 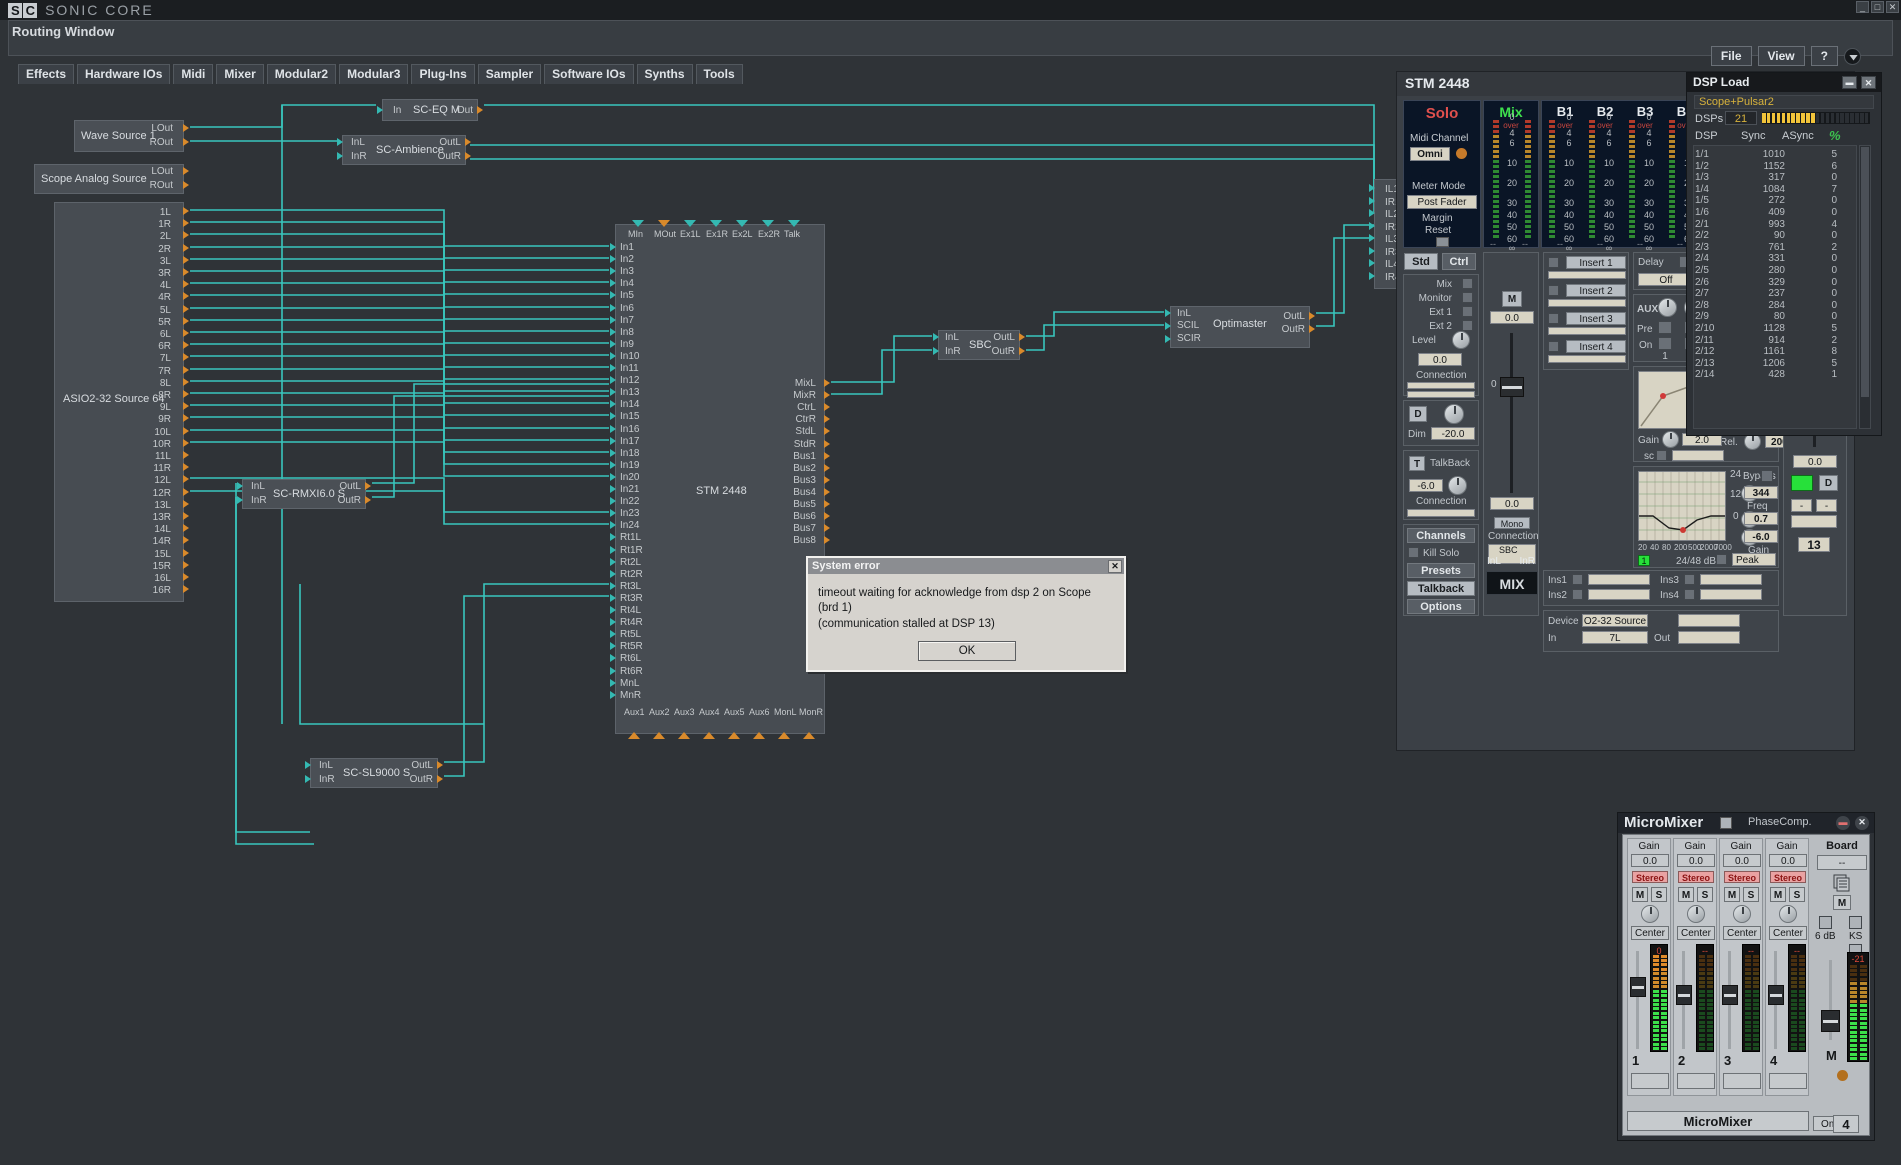 I want to click on tab-midi: Midi, so click(x=193, y=74).